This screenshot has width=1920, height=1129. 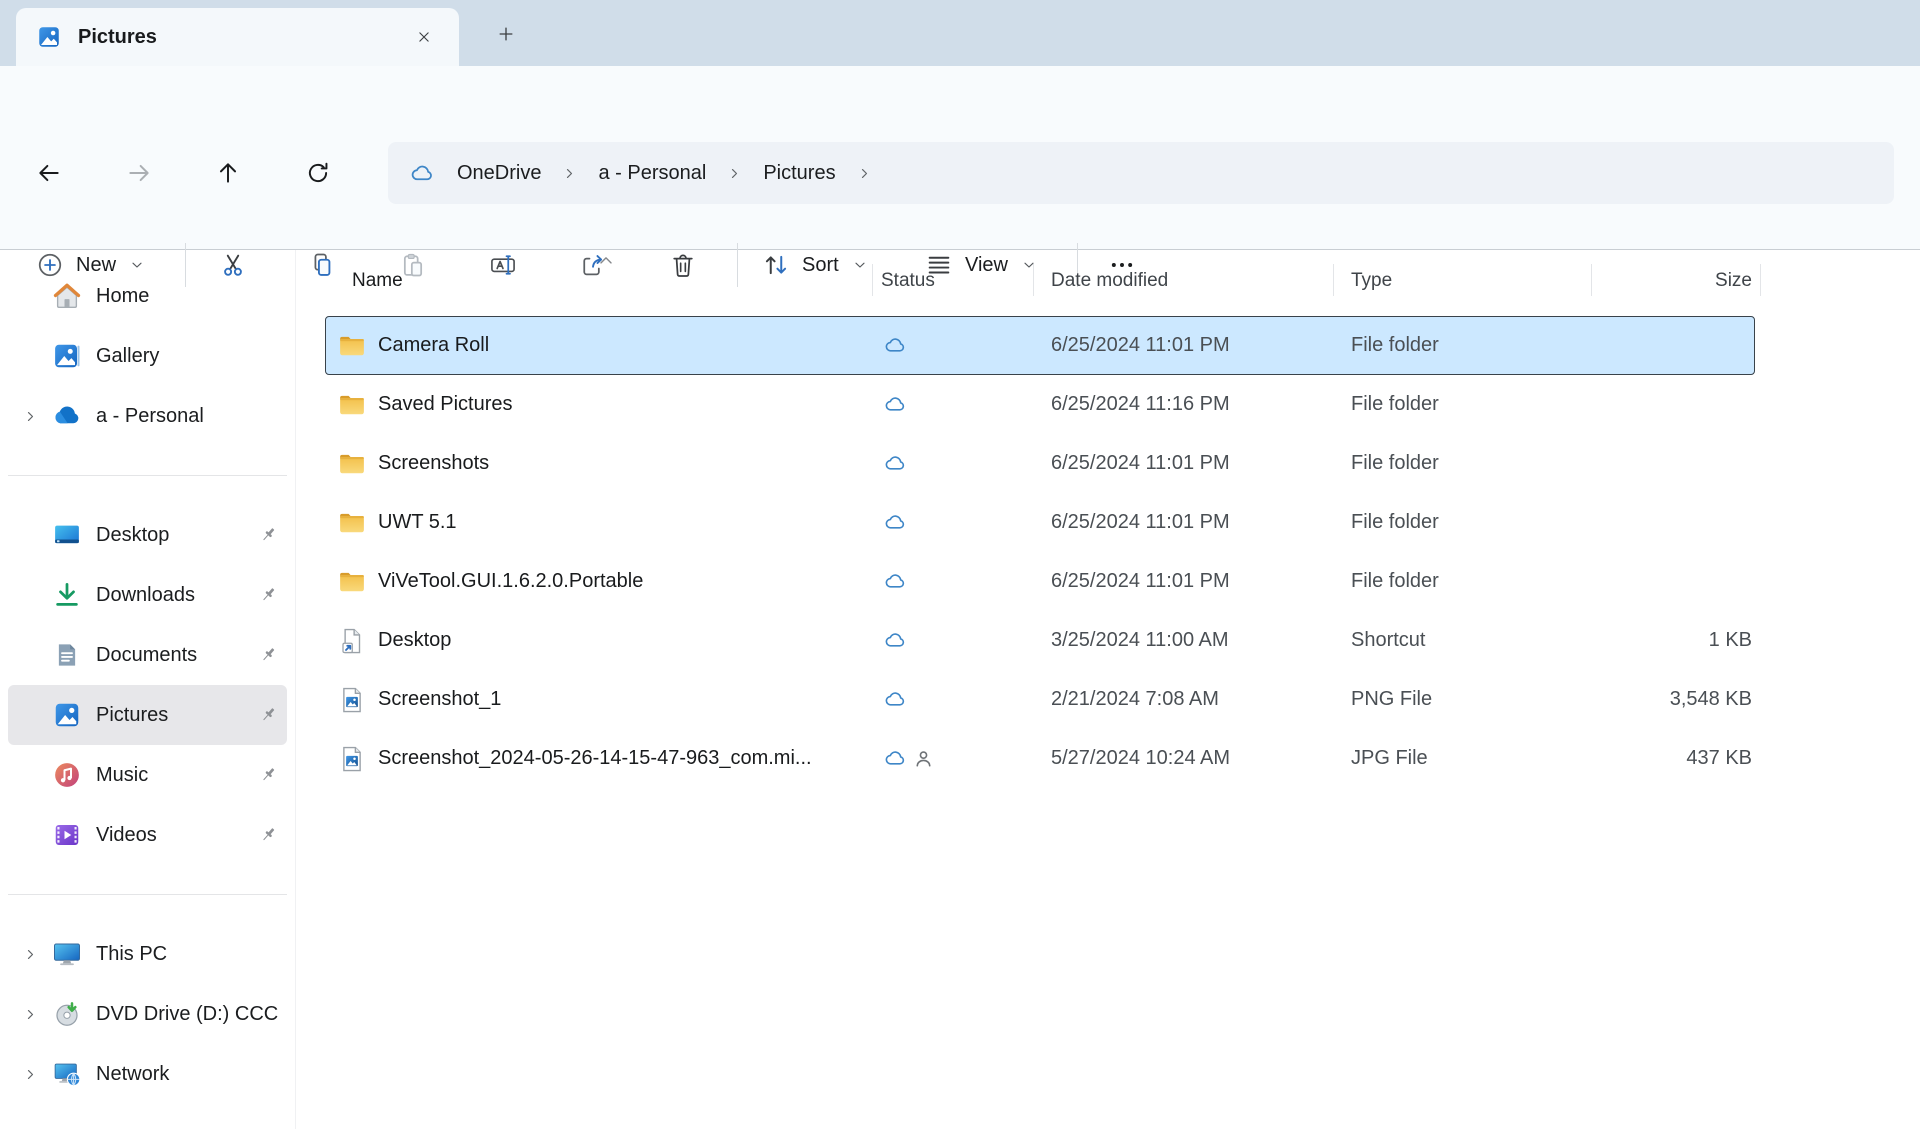 I want to click on file-name: Desktop, so click(x=415, y=640).